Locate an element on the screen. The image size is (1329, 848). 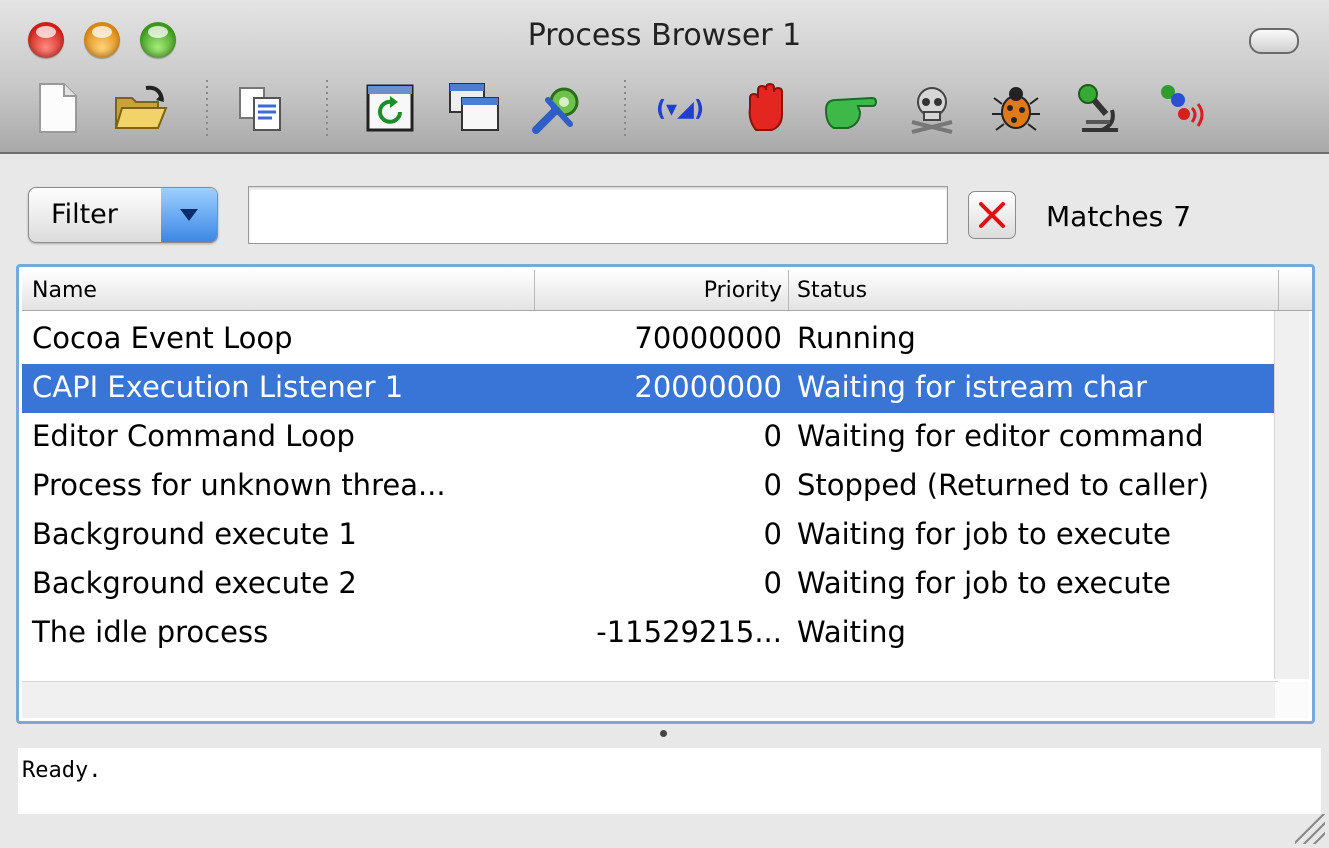
inspect-microscope-icon is located at coordinates (1100, 108).